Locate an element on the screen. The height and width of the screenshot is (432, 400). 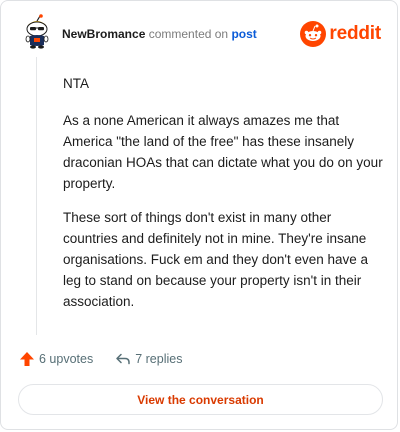
reply-arrow-icon is located at coordinates (123, 359).